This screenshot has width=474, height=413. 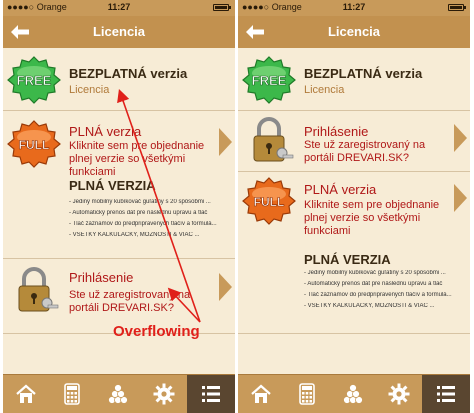 What do you see at coordinates (156, 331) in the screenshot?
I see `annotation-label: Overflowing` at bounding box center [156, 331].